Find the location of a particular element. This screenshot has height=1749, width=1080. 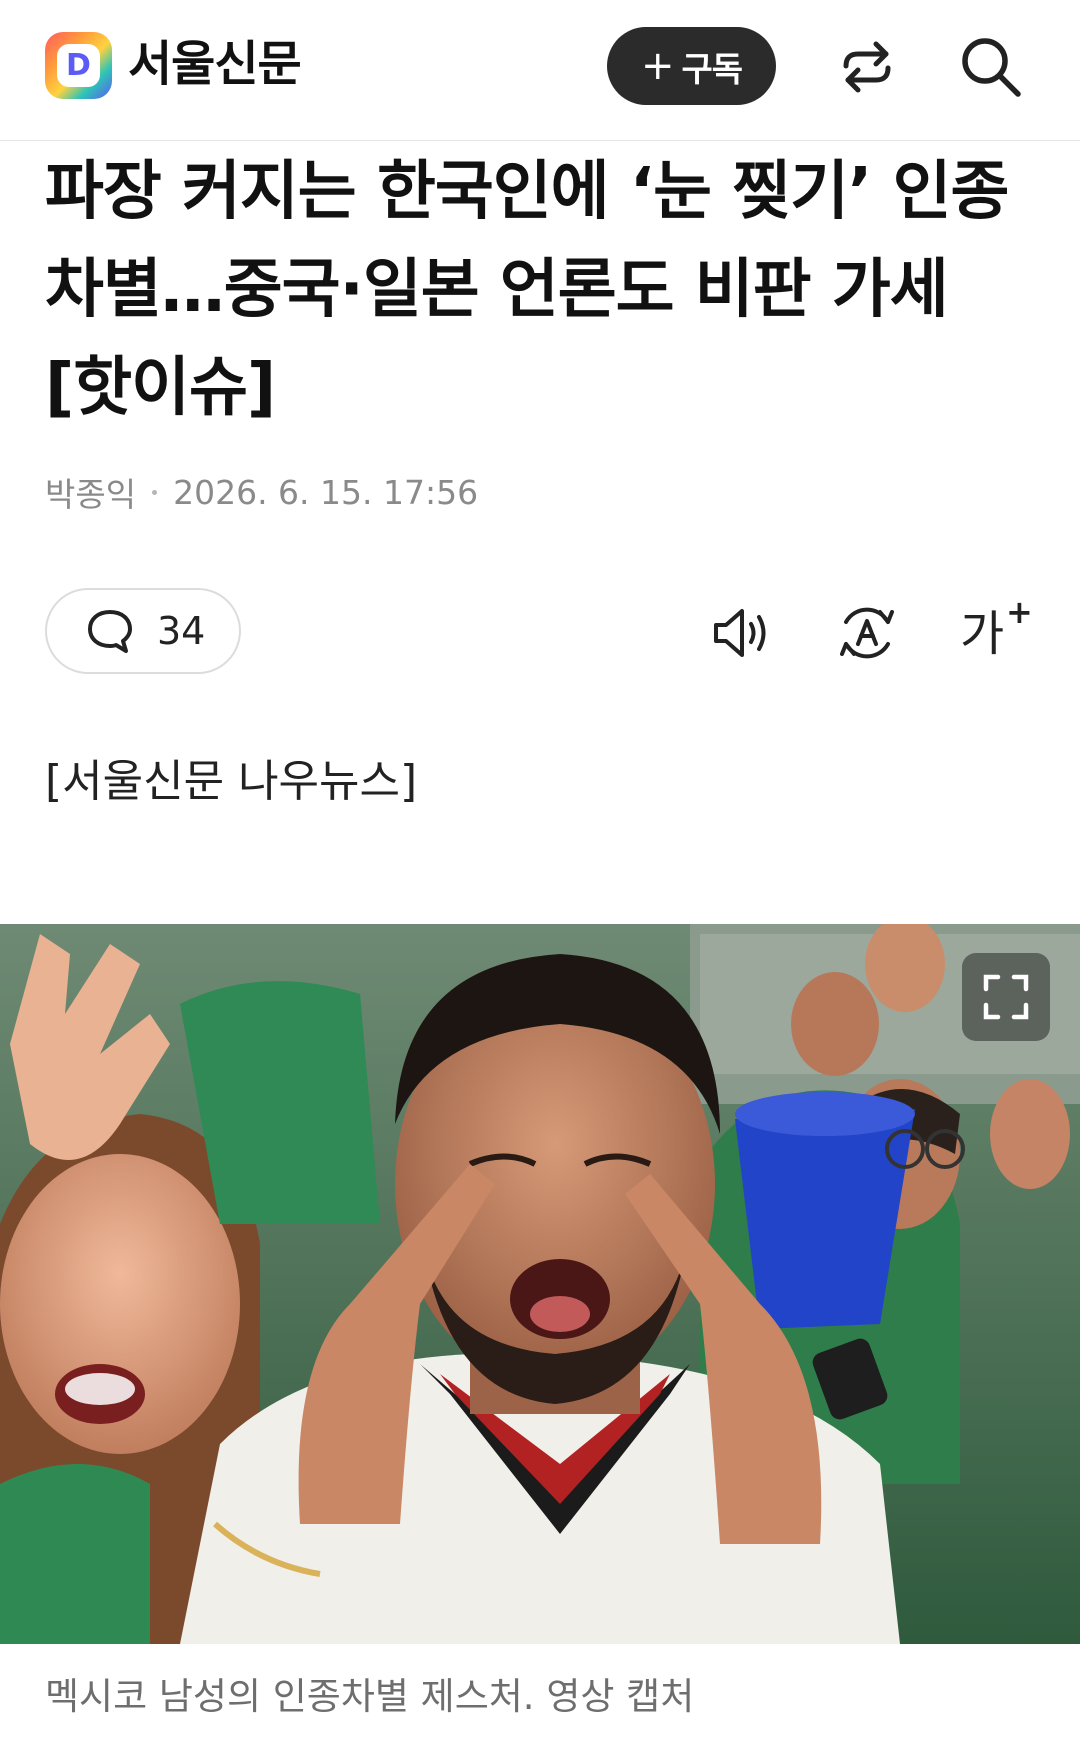

speaker-icon is located at coordinates (743, 633).